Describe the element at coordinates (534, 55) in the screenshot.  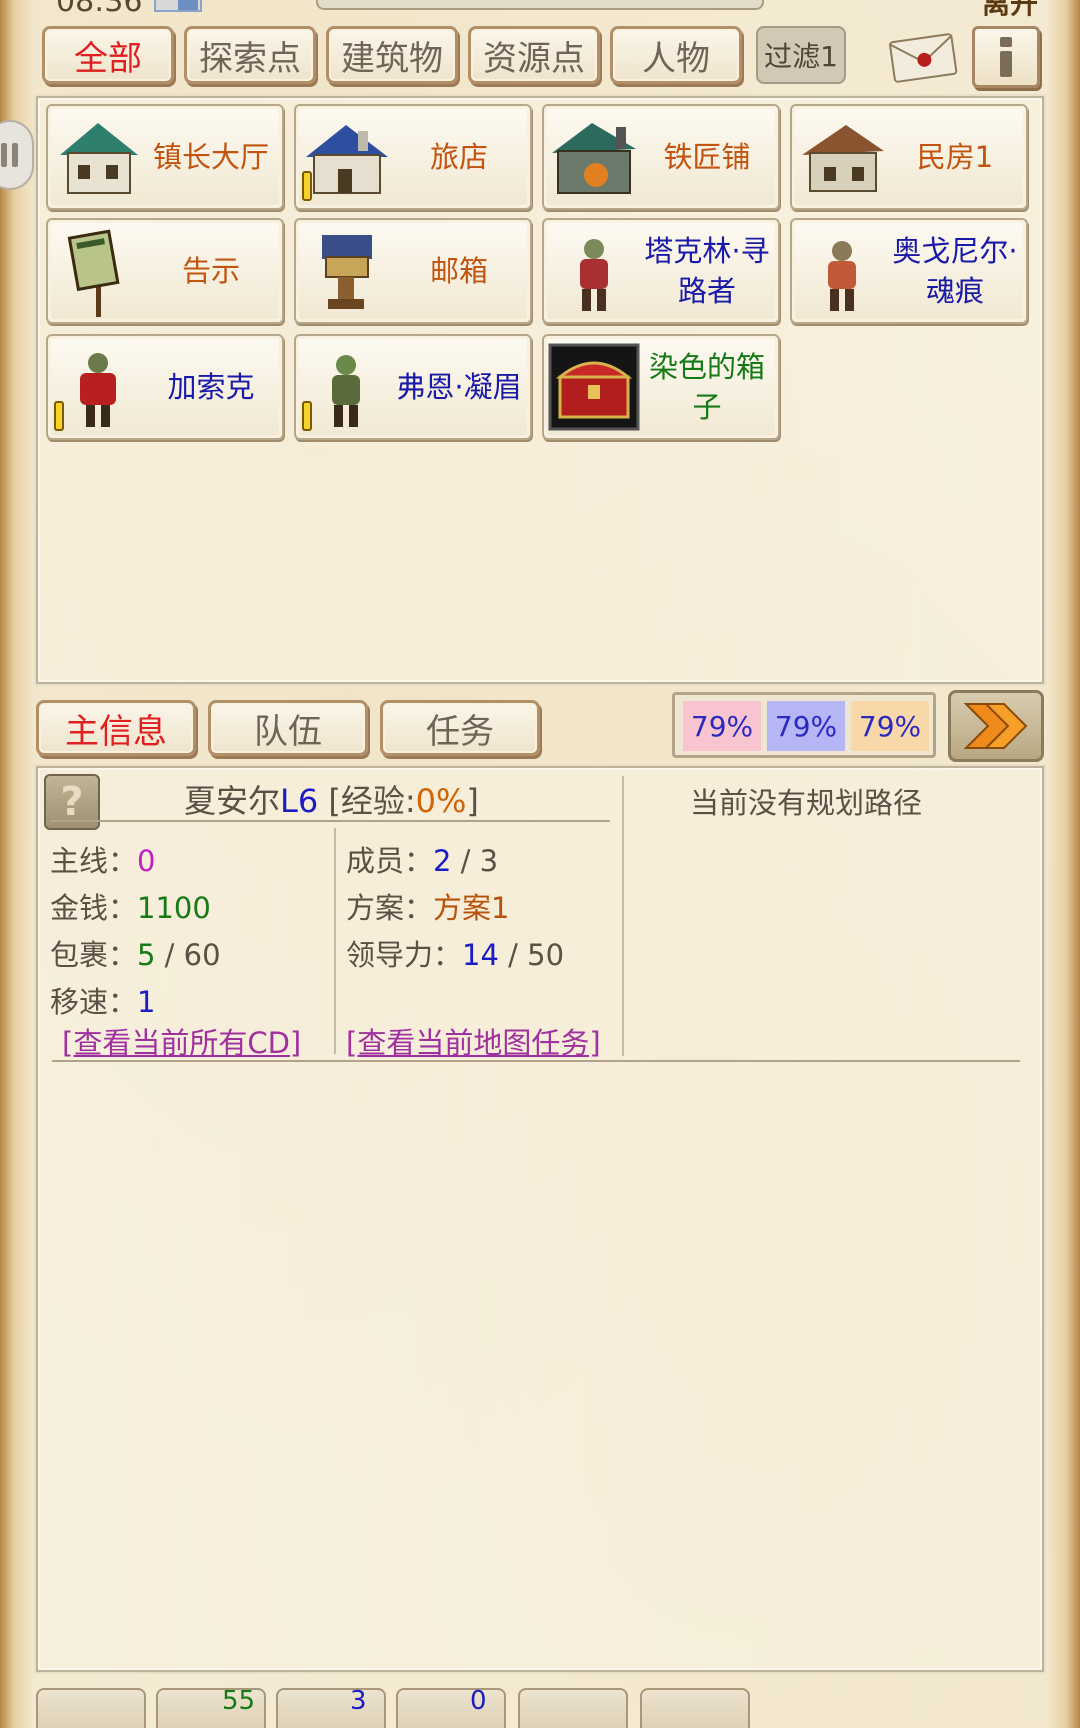
I see `filter-tab-resources: 资源点` at that location.